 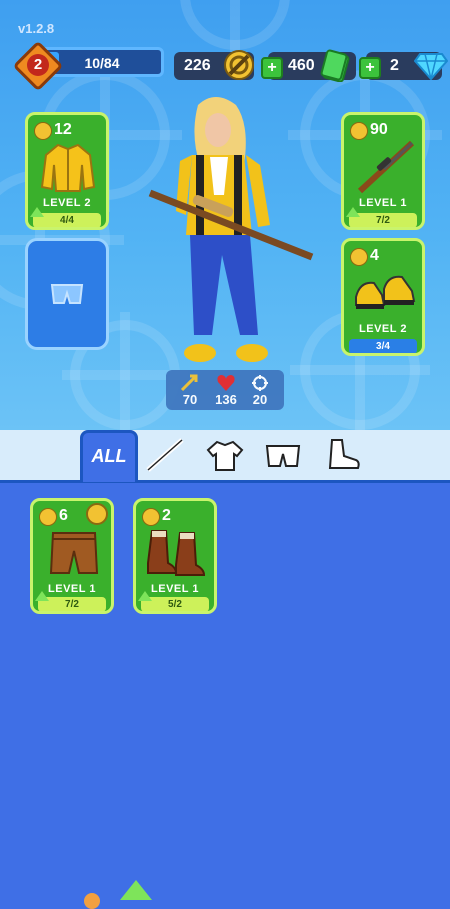 What do you see at coordinates (109, 456) in the screenshot?
I see `tab-all: ALL` at bounding box center [109, 456].